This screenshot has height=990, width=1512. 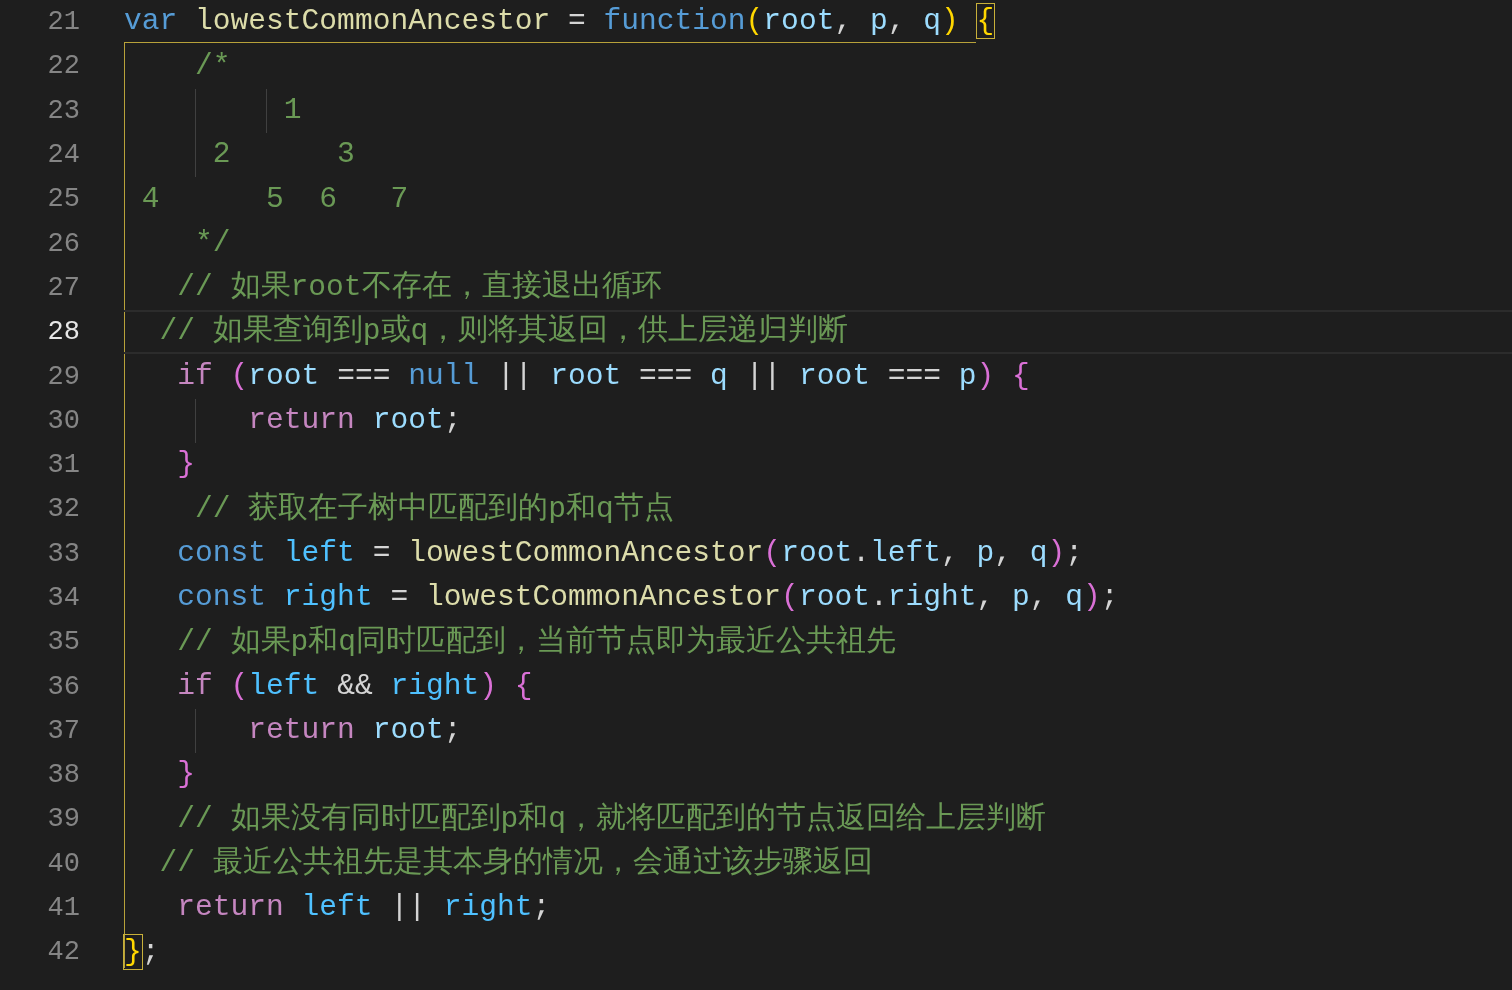 I want to click on line-number: 23, so click(x=63, y=110).